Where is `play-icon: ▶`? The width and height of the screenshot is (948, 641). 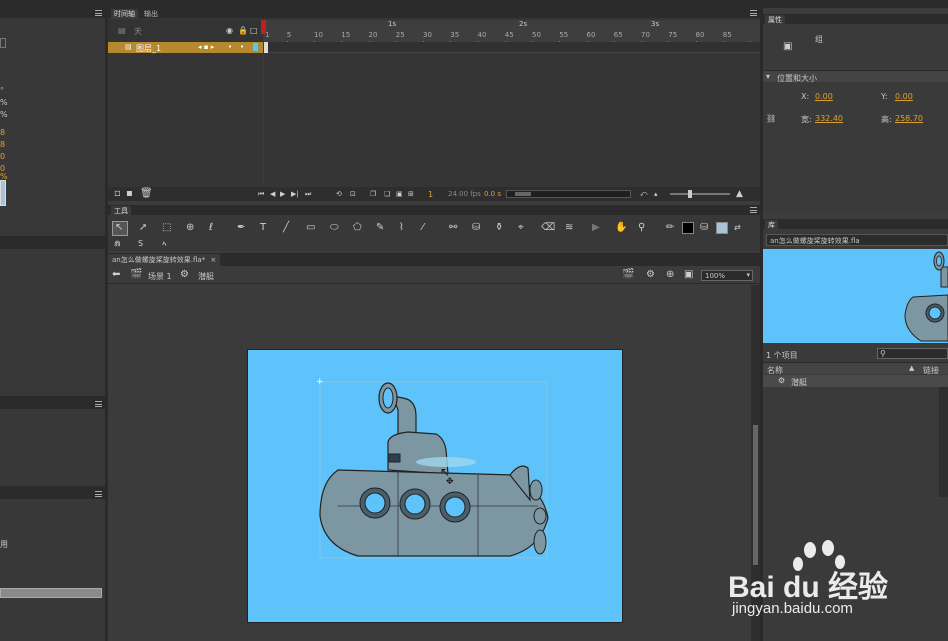 play-icon: ▶ is located at coordinates (282, 194).